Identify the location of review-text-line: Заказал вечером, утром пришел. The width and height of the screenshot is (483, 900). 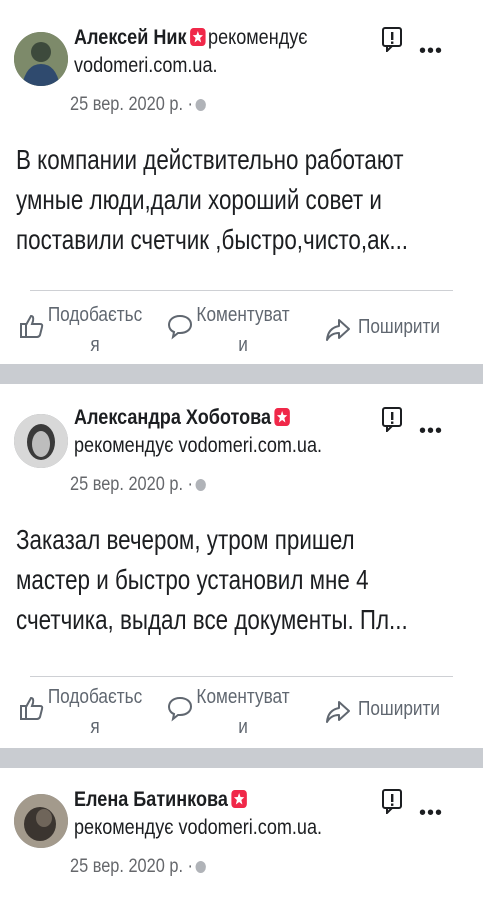
(185, 539).